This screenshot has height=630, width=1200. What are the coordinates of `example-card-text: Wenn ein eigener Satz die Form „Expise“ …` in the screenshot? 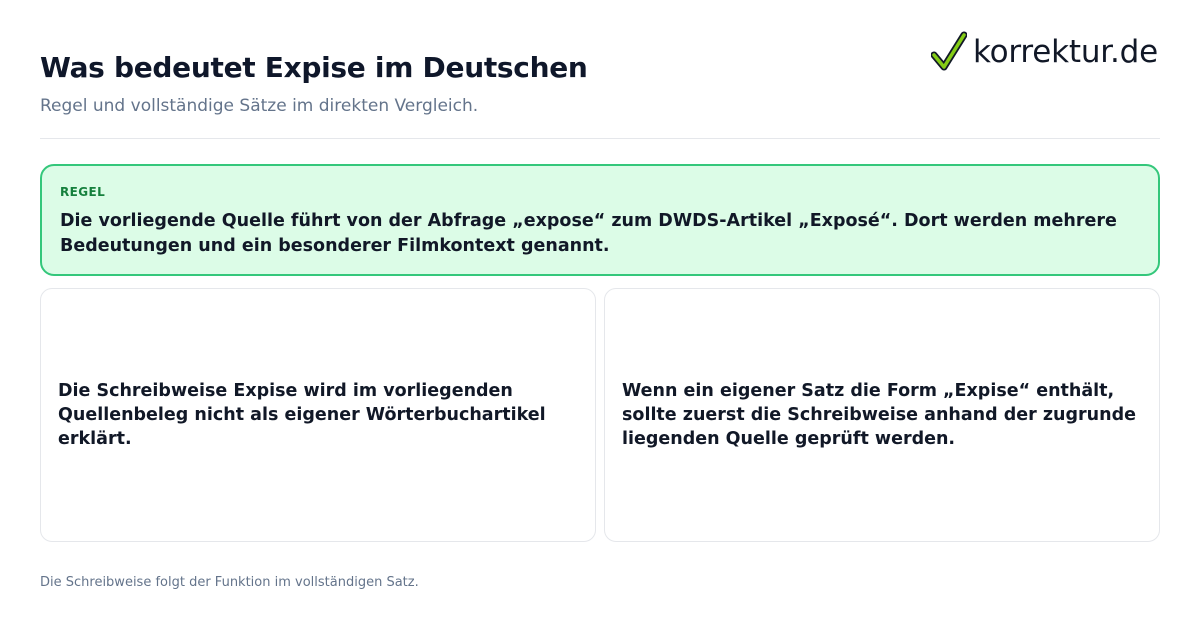 It's located at (879, 415).